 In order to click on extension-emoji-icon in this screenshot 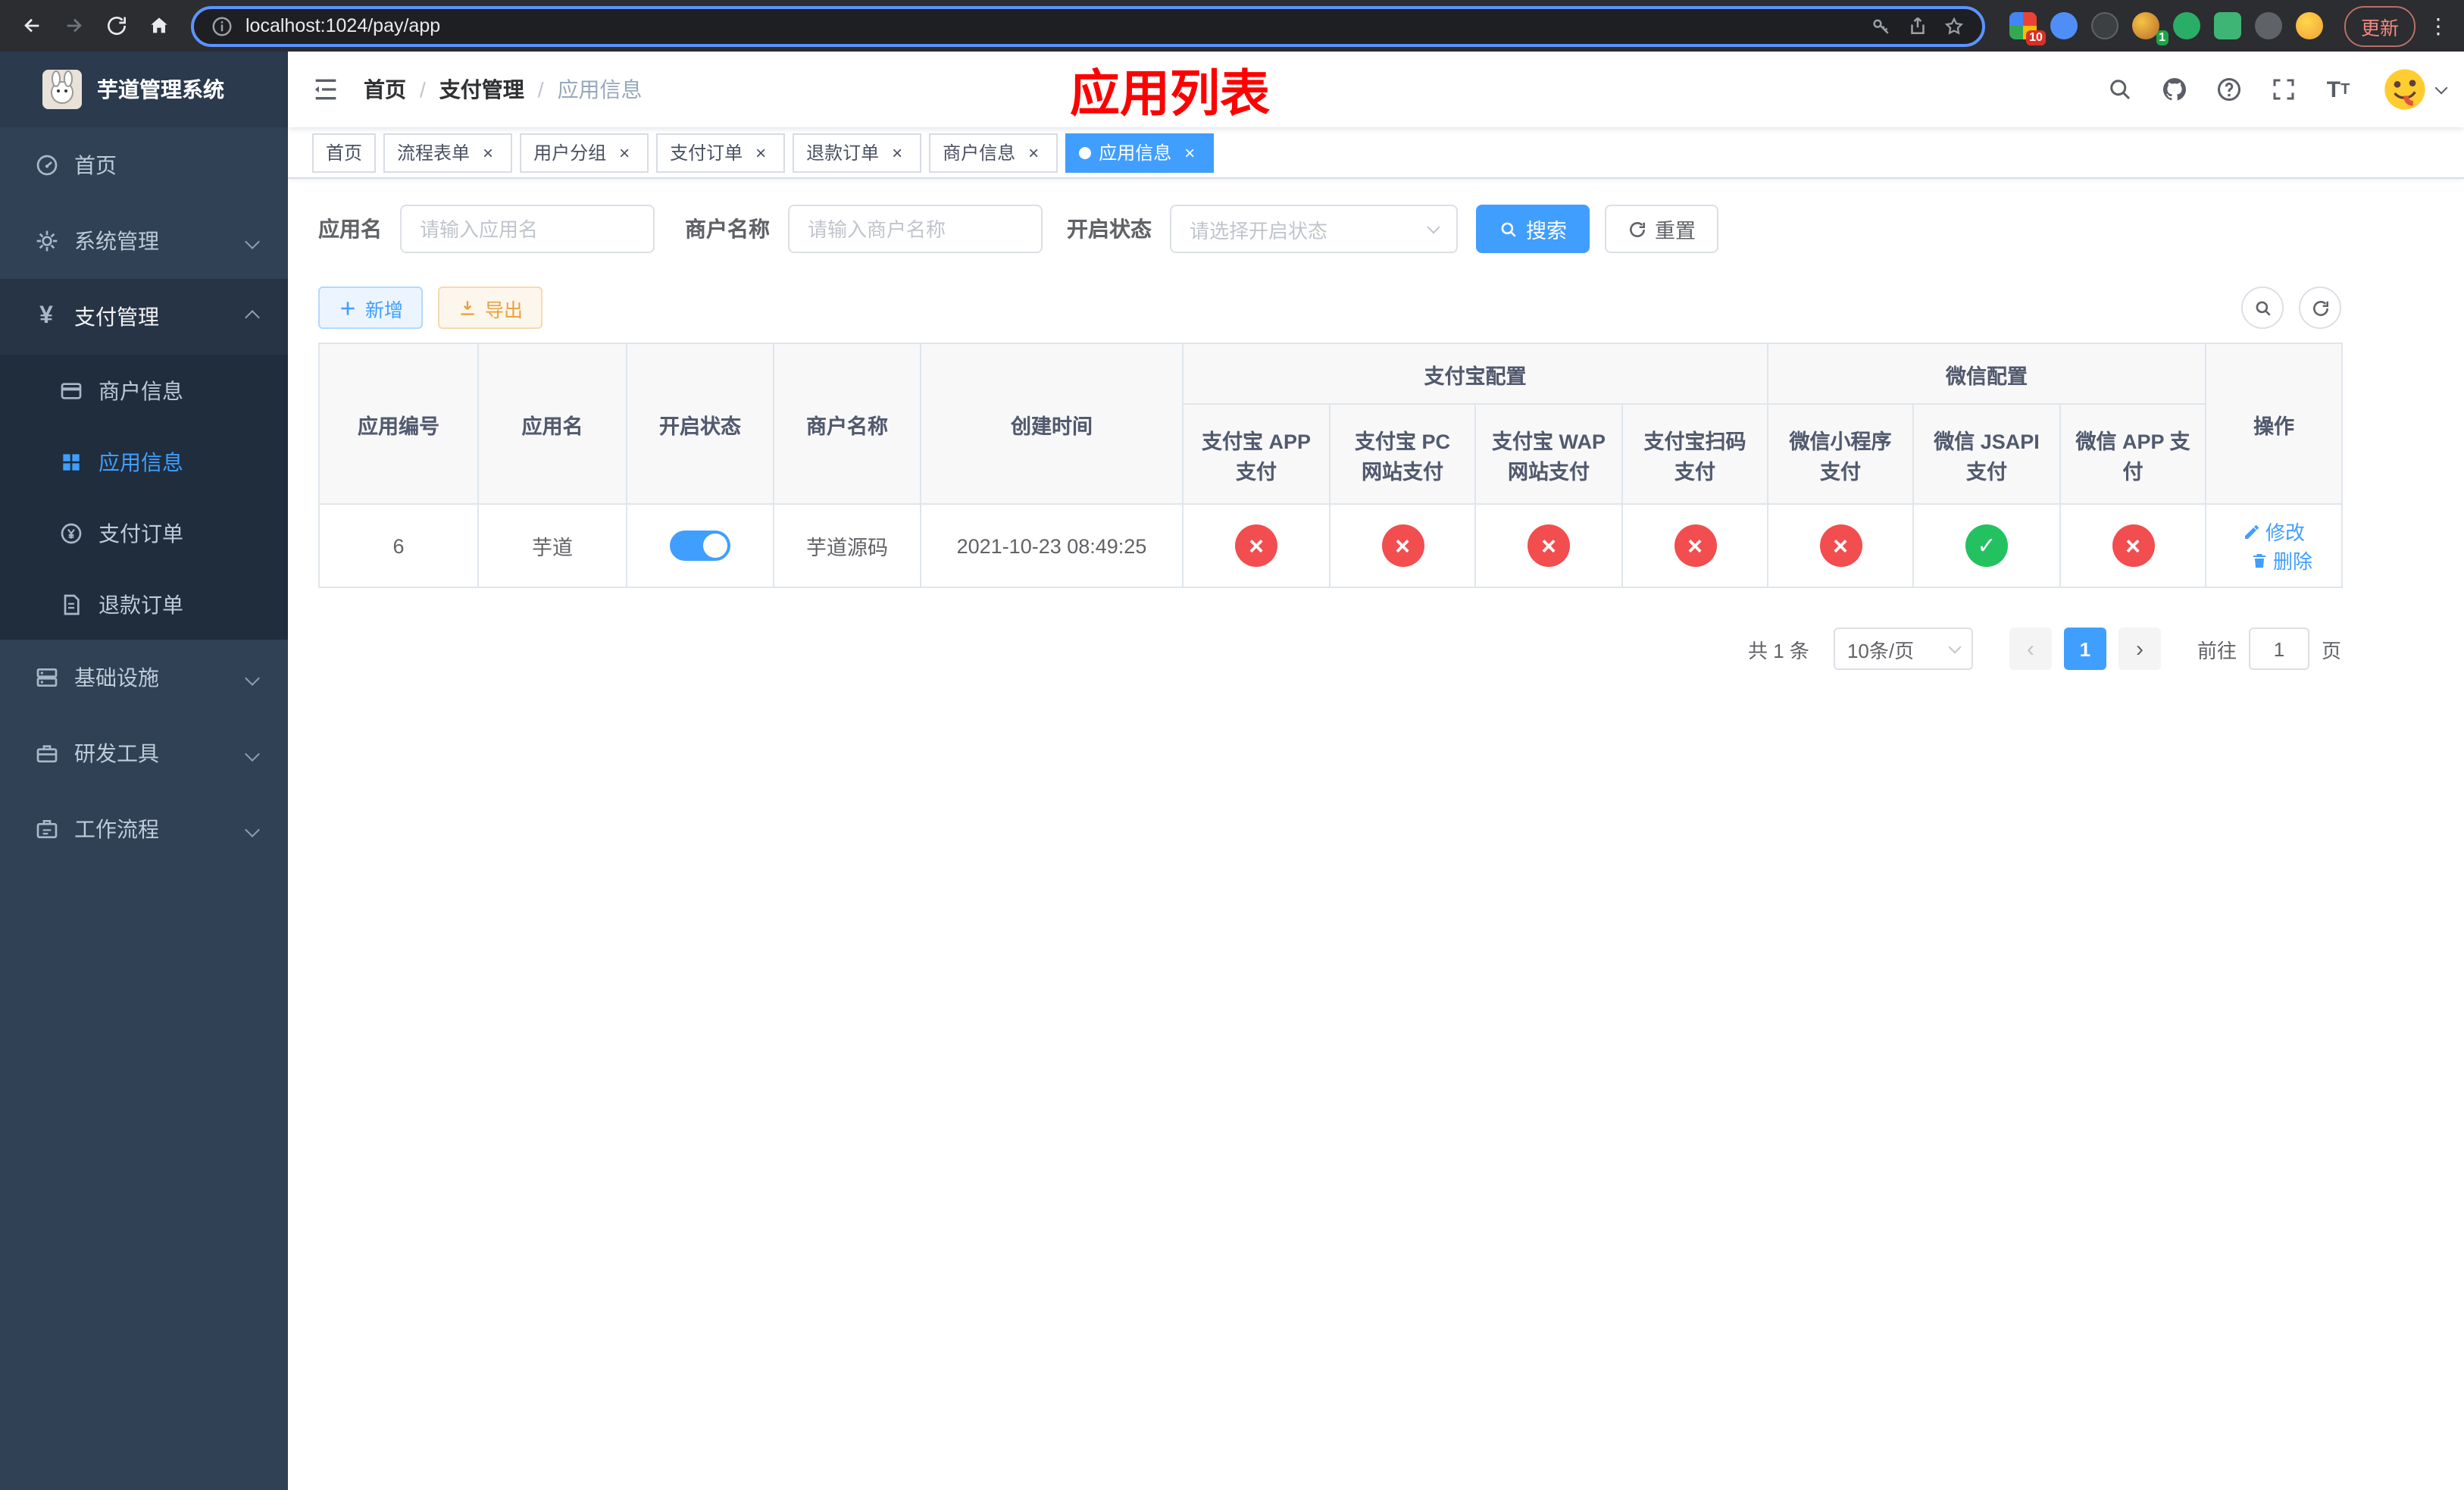, I will do `click(2309, 26)`.